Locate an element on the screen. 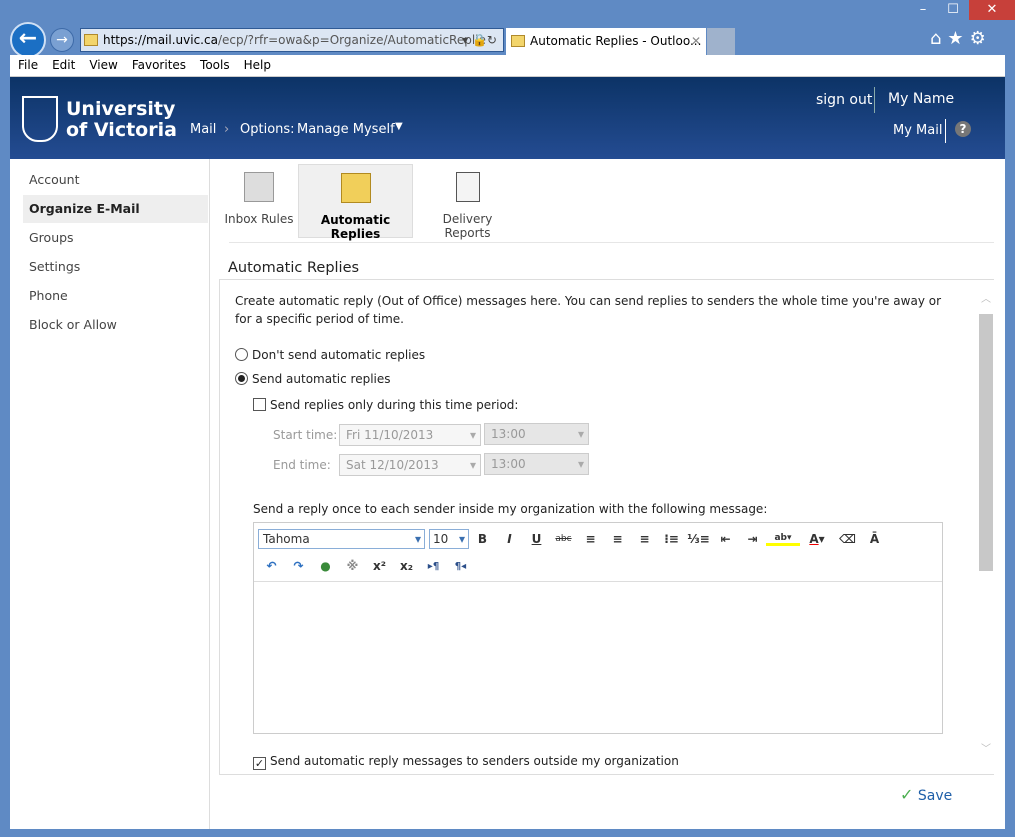 The height and width of the screenshot is (837, 1015). align-right-icon: ≡ is located at coordinates (644, 539).